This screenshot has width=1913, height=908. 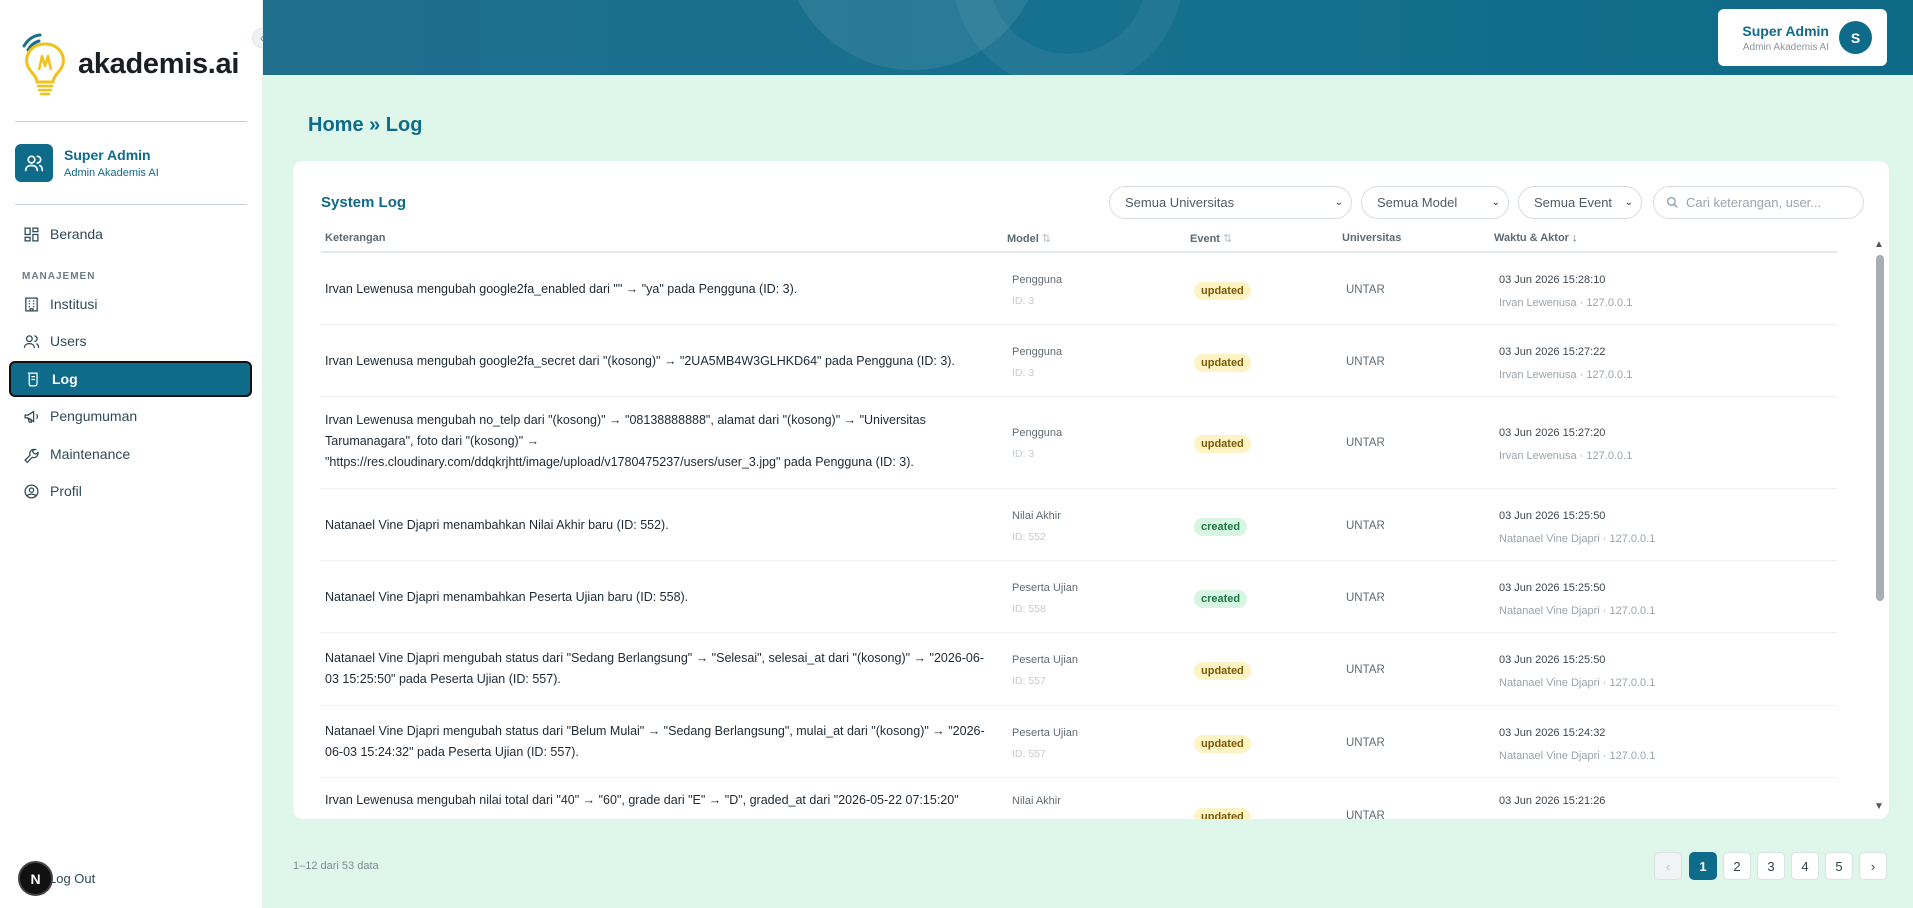 I want to click on model-name: Pengguna, so click(x=1037, y=433).